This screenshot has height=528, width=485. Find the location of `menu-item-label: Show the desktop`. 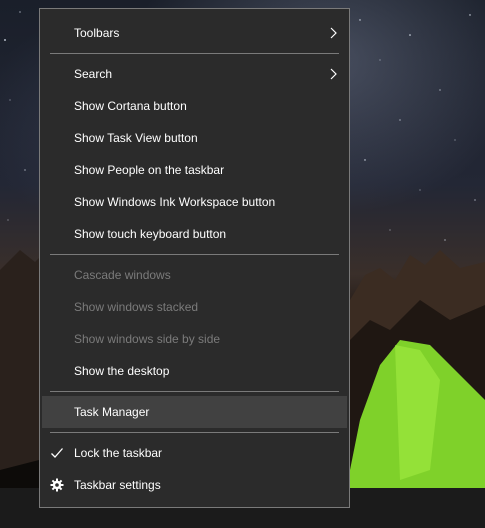

menu-item-label: Show the desktop is located at coordinates (122, 371).